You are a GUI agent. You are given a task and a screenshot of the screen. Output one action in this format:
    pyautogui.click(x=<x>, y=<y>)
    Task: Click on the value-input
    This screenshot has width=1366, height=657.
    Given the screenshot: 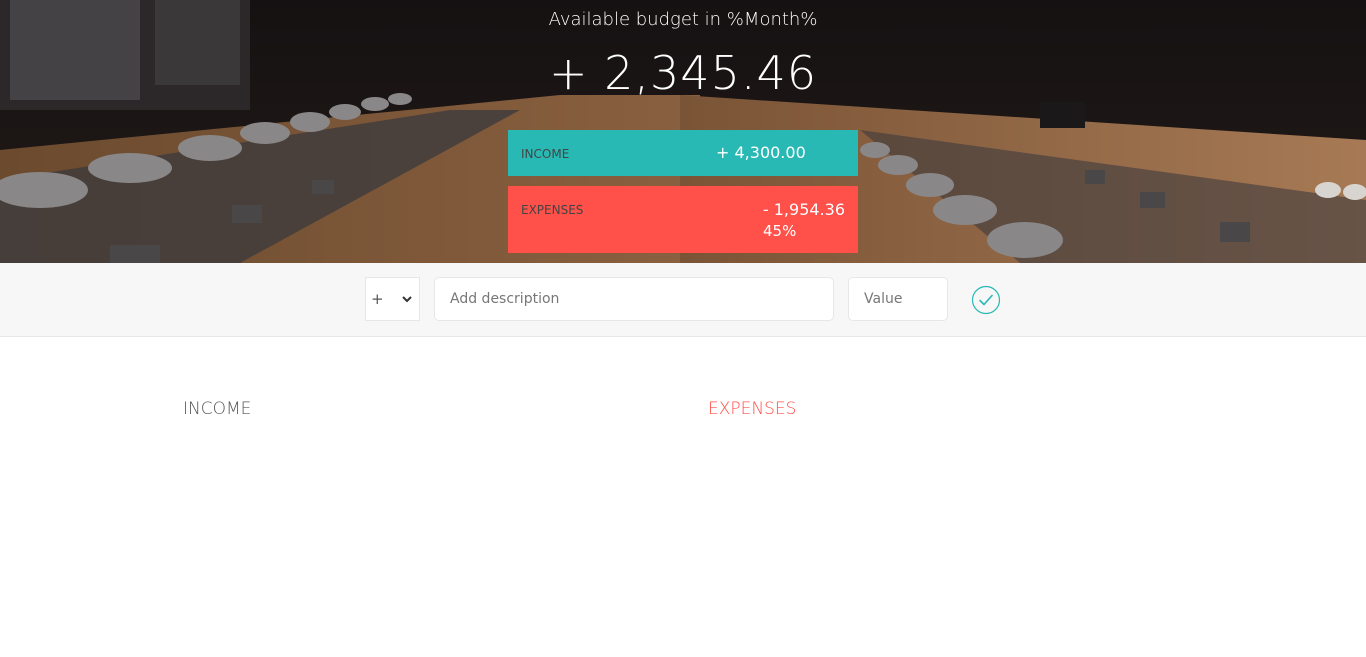 What is the action you would take?
    pyautogui.click(x=898, y=299)
    